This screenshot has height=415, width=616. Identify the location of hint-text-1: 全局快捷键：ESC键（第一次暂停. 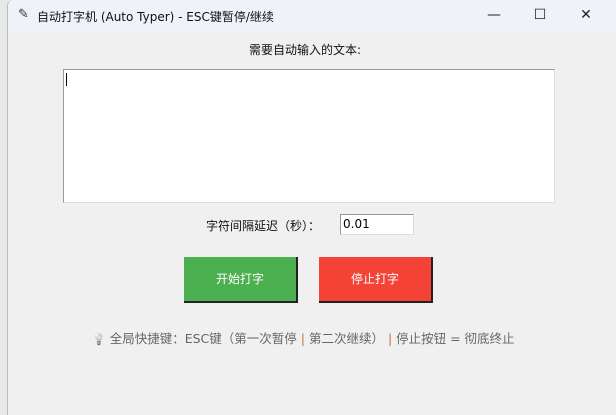
(203, 338).